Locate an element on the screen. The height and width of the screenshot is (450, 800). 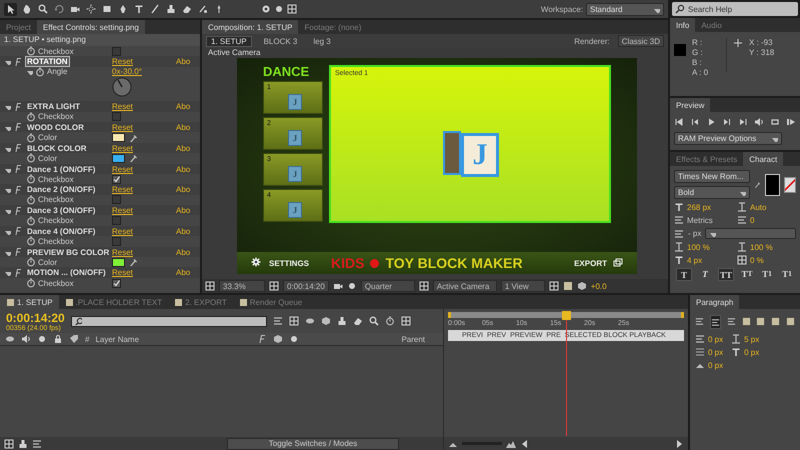
brush-icon is located at coordinates (155, 9).